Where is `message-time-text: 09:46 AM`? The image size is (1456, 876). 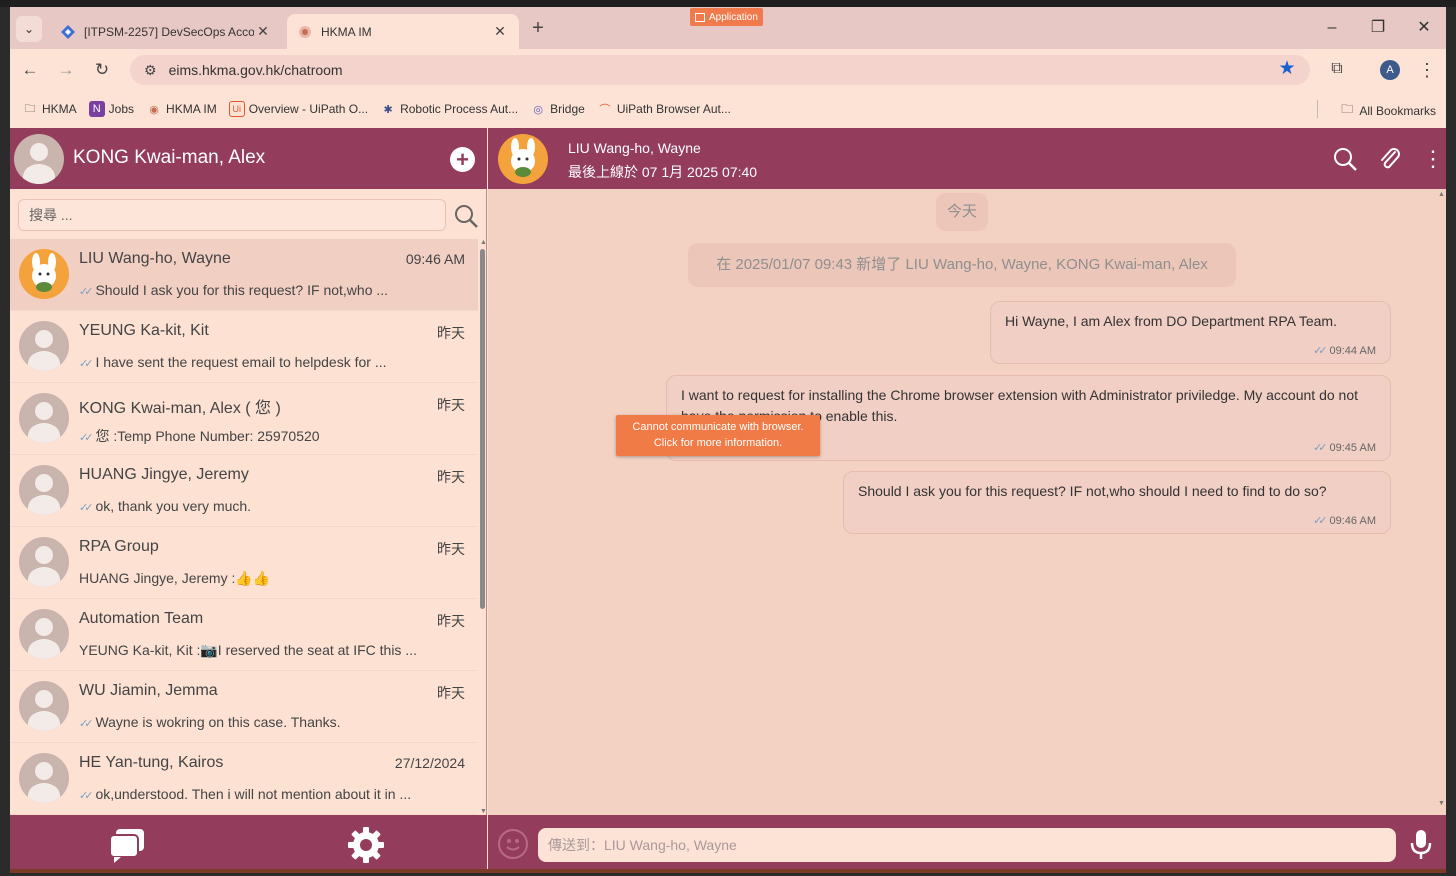 message-time-text: 09:46 AM is located at coordinates (1352, 521).